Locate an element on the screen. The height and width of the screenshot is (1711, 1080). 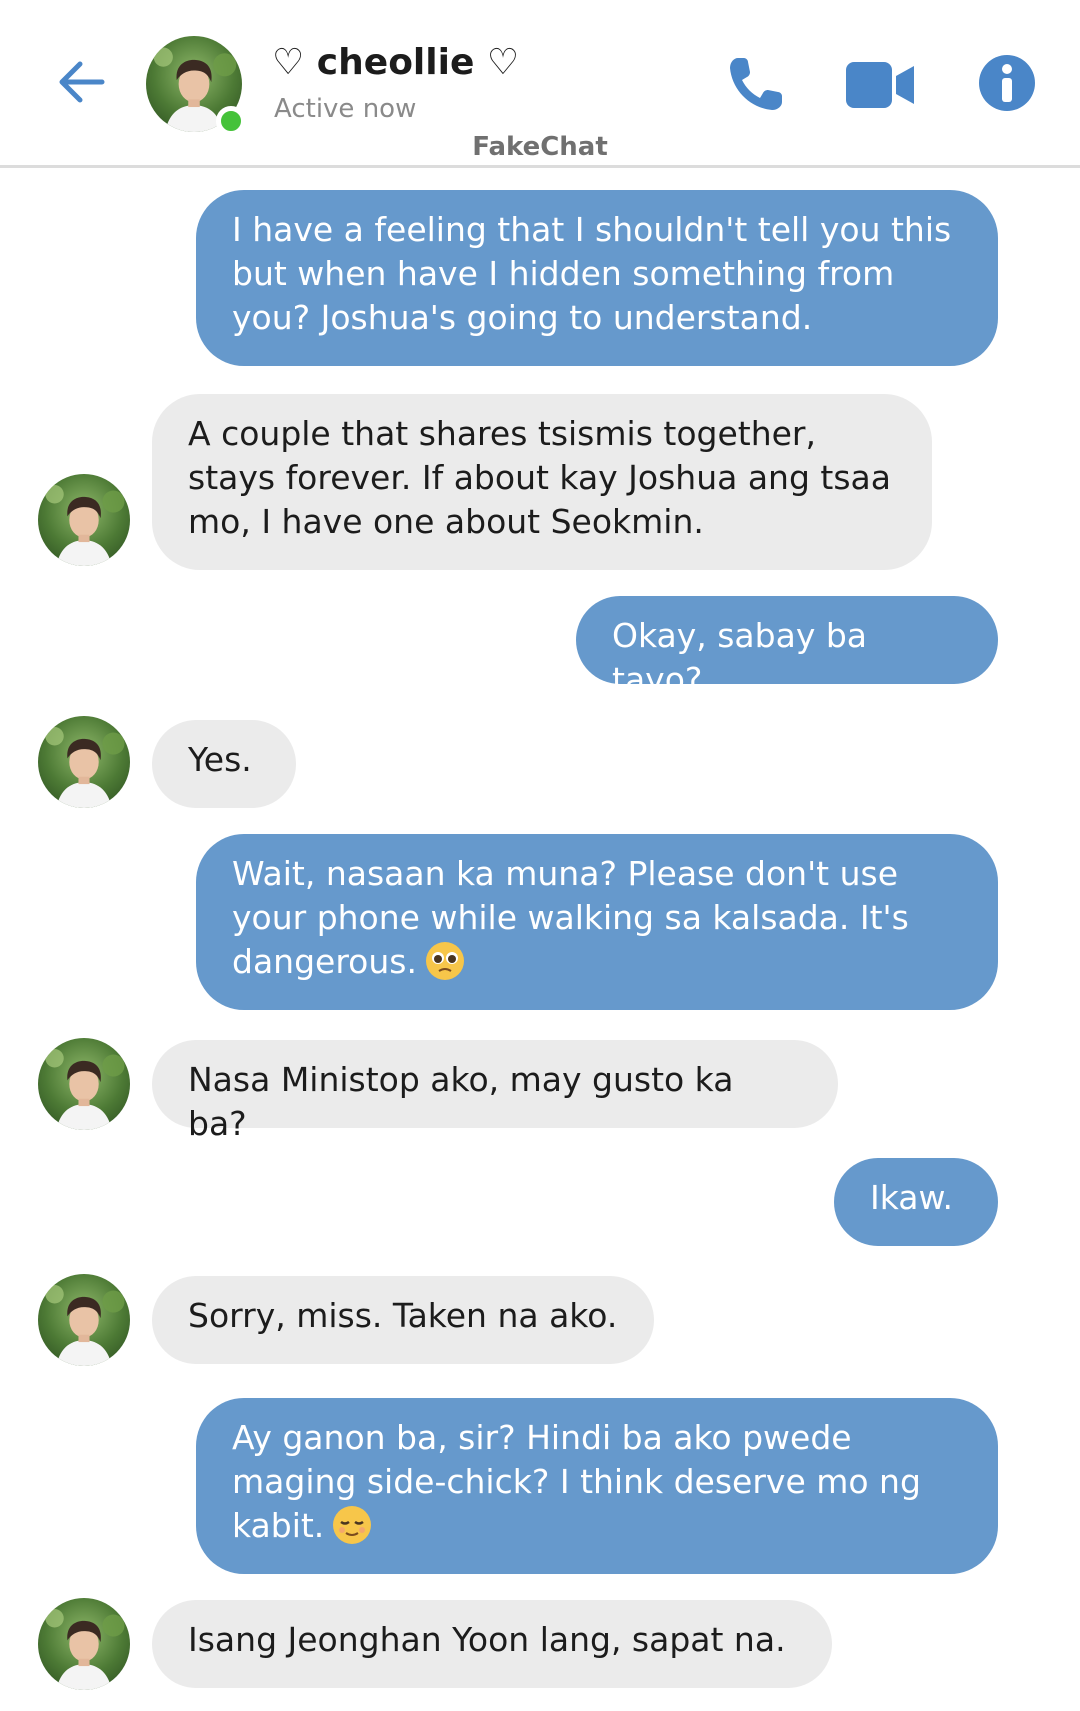
app-label: FakeChat is located at coordinates (540, 147).